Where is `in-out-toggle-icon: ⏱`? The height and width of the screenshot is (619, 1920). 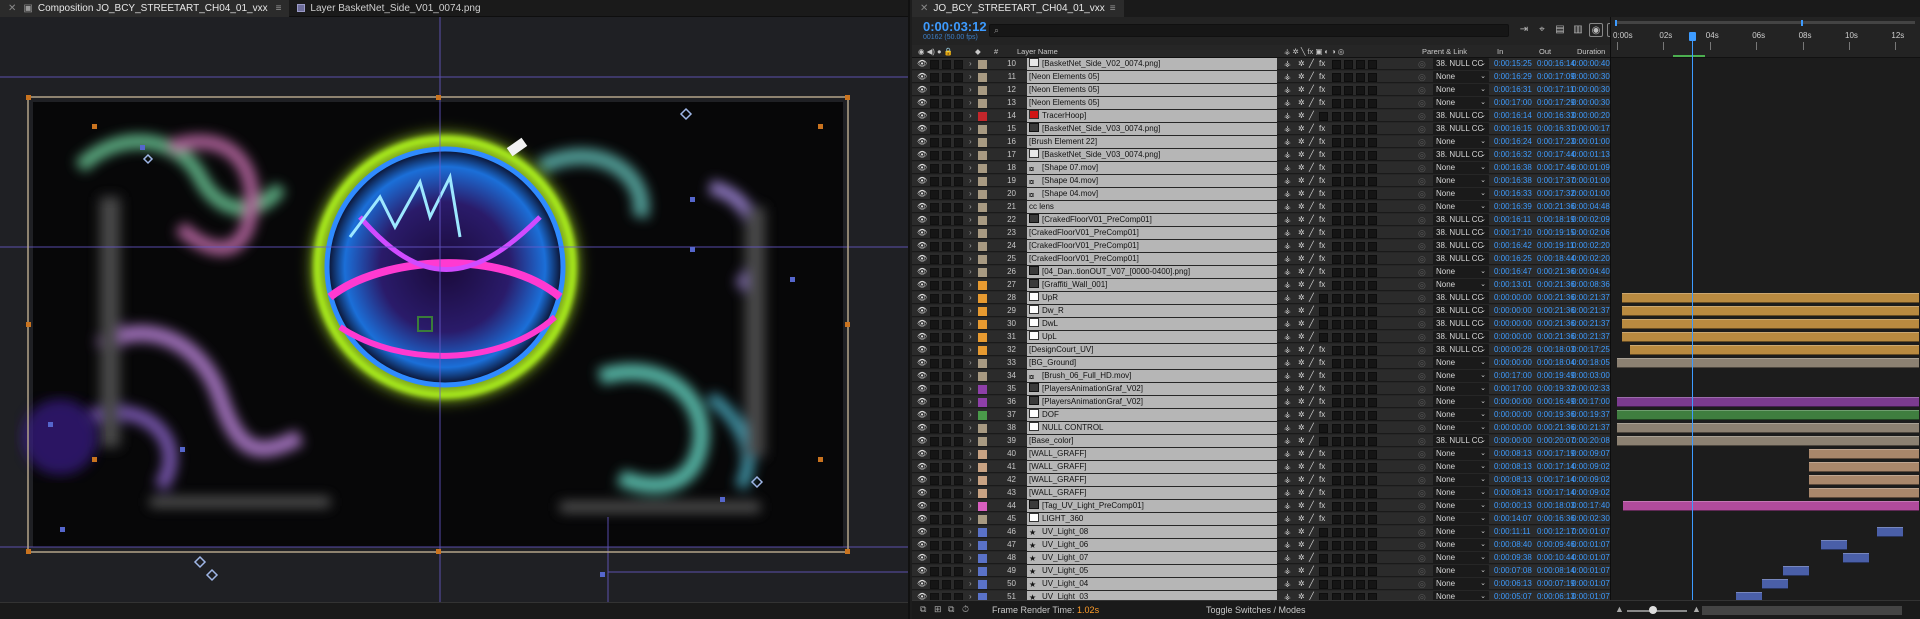 in-out-toggle-icon: ⏱ is located at coordinates (965, 609).